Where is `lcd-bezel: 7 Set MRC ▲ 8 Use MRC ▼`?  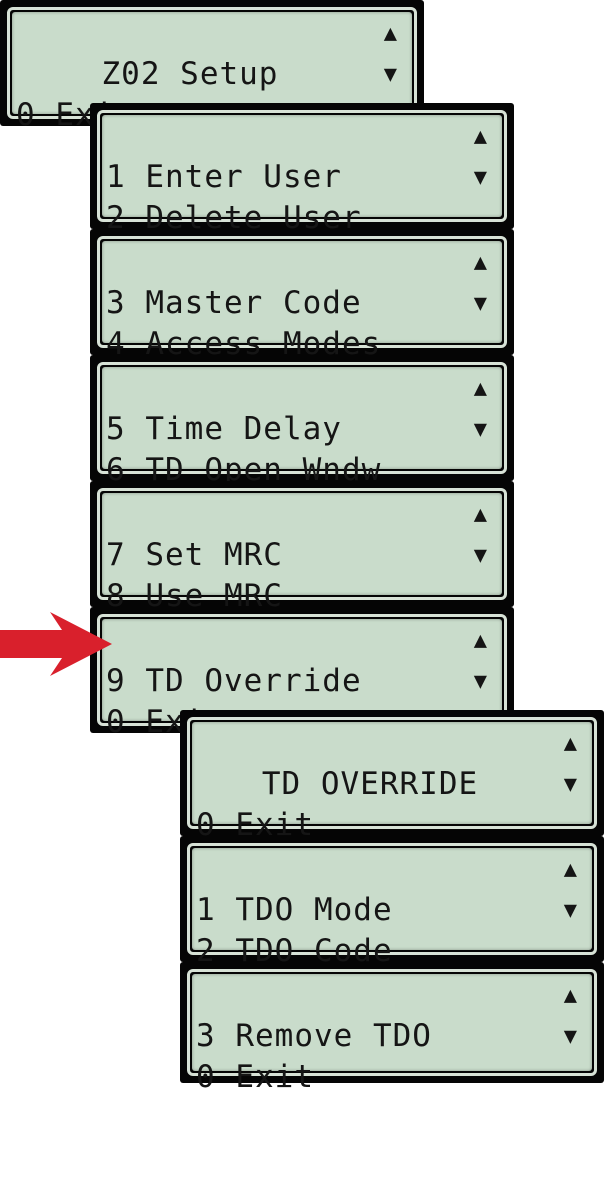 lcd-bezel: 7 Set MRC ▲ 8 Use MRC ▼ is located at coordinates (302, 551).